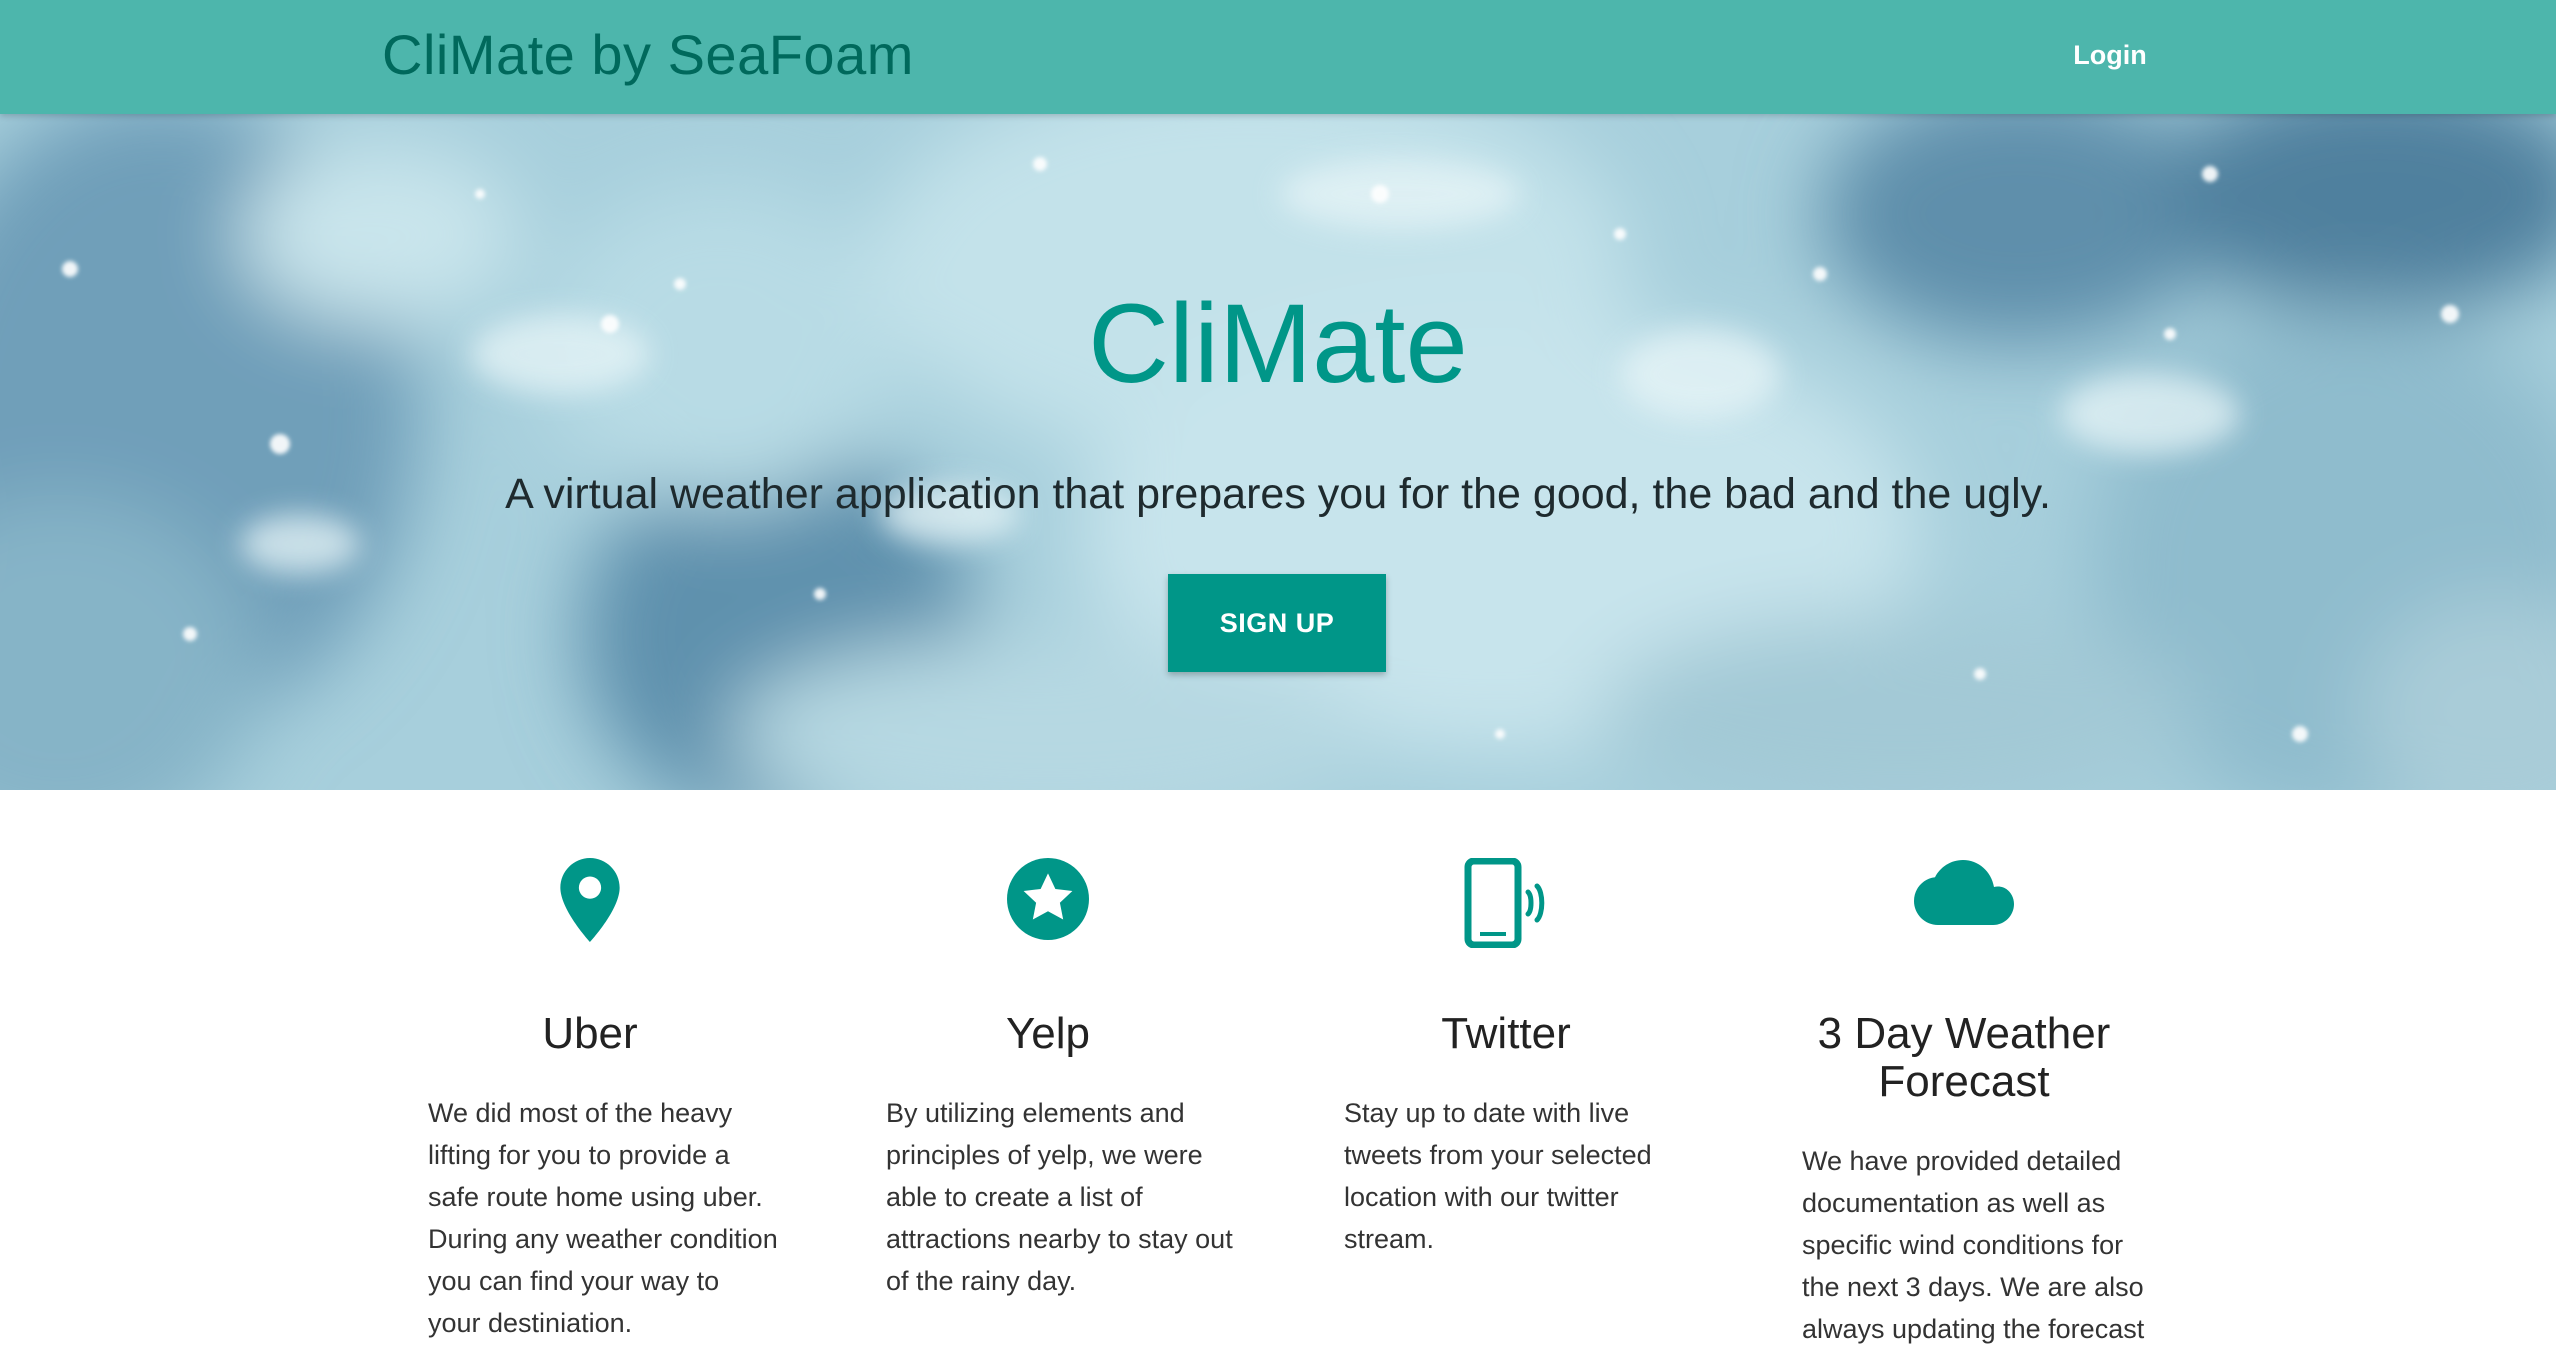 This screenshot has width=2556, height=1350. What do you see at coordinates (1277, 623) in the screenshot?
I see `signup-button: SIGN UP` at bounding box center [1277, 623].